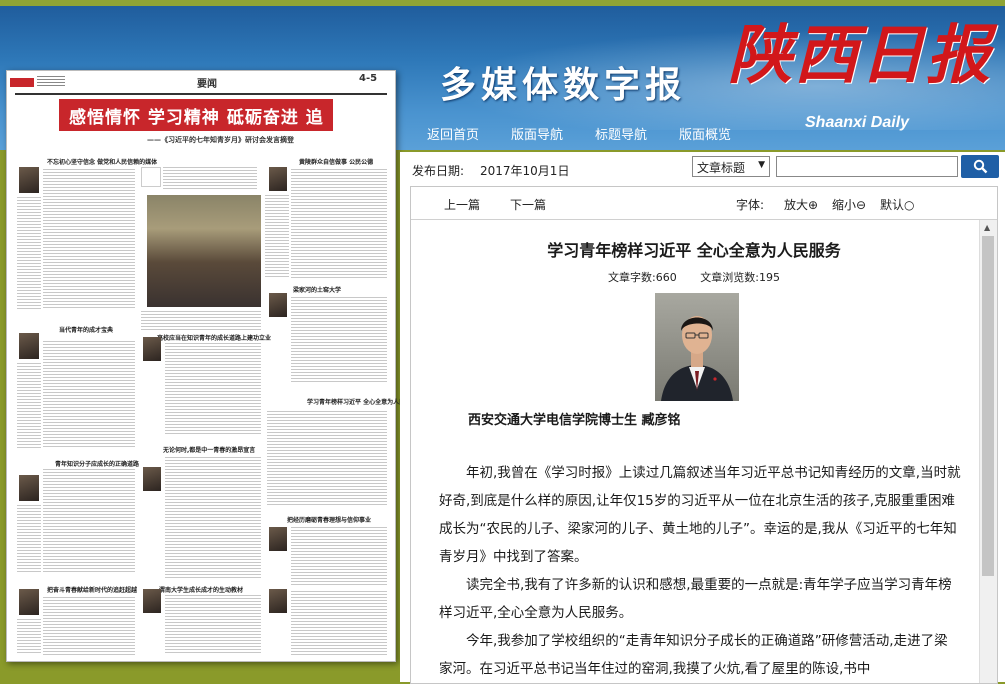 Image resolution: width=1005 pixels, height=684 pixels. What do you see at coordinates (336, 161) in the screenshot?
I see `headline-area: 黄陵群众自信做事 公民公德` at bounding box center [336, 161].